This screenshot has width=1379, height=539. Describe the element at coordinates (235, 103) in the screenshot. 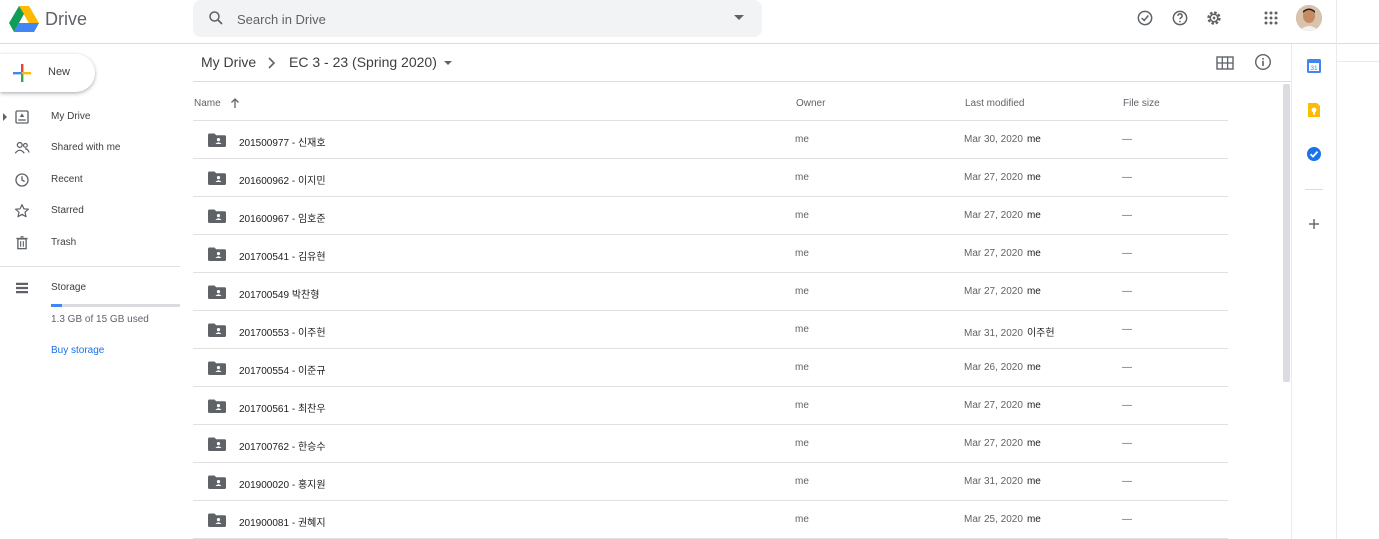

I see `sort-ascending-icon` at that location.